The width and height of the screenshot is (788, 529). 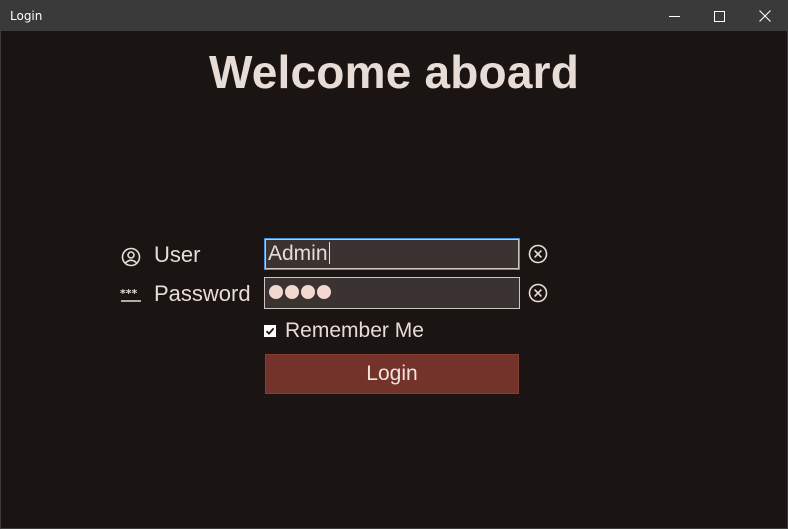 What do you see at coordinates (394, 16) in the screenshot?
I see `title-bar: Login` at bounding box center [394, 16].